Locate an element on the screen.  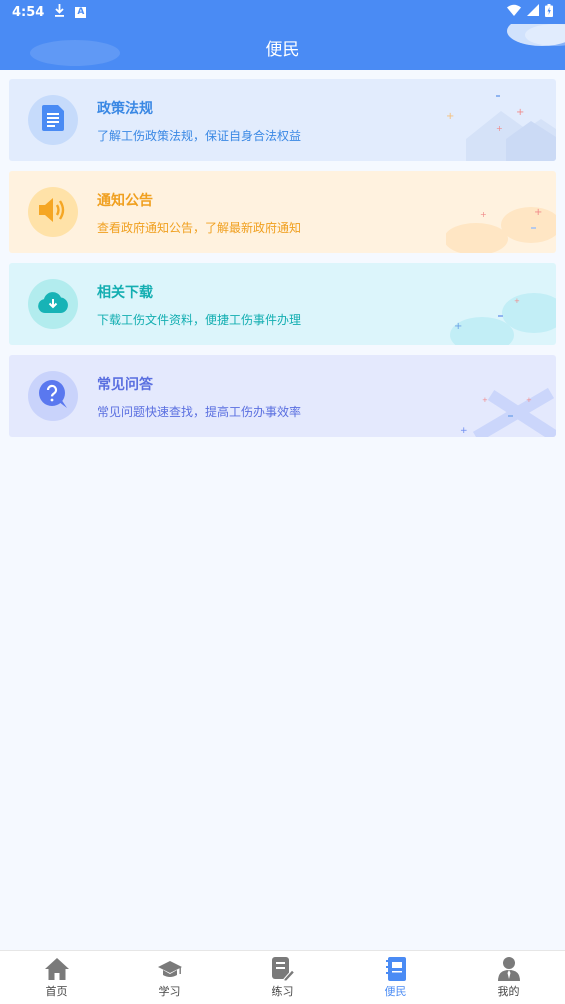
card-description: 下载工伤文件资料，便捷工伤事件办理 is located at coordinates (199, 320).